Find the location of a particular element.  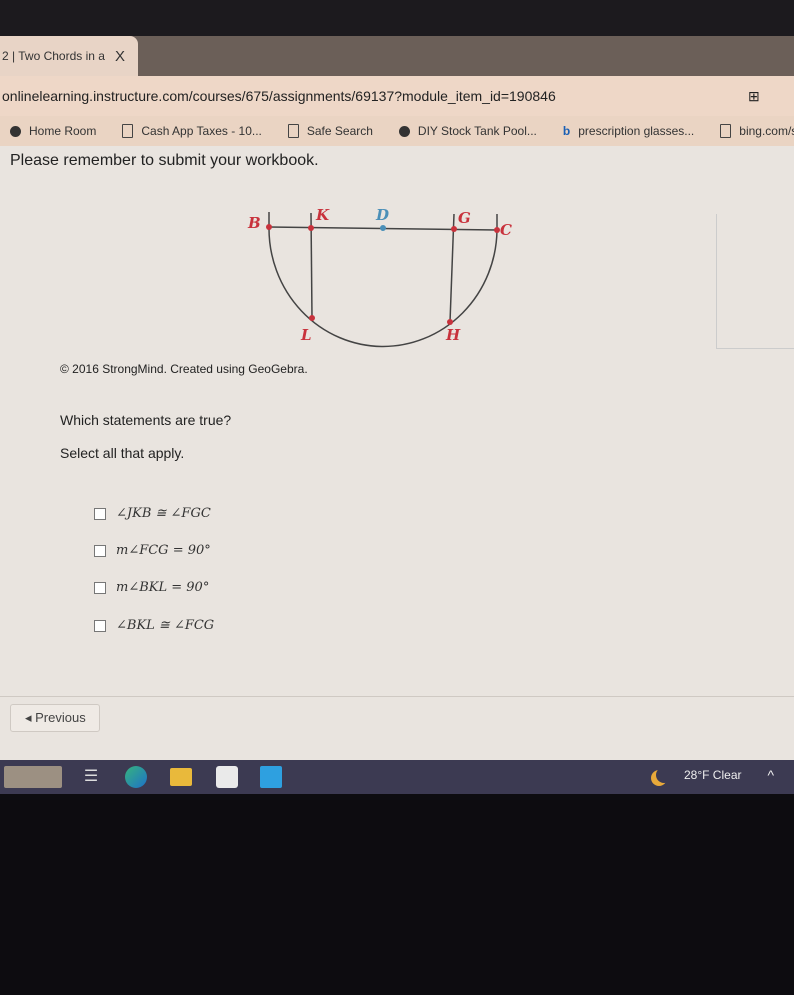

weather-text: 28°F Clear is located at coordinates (713, 775).